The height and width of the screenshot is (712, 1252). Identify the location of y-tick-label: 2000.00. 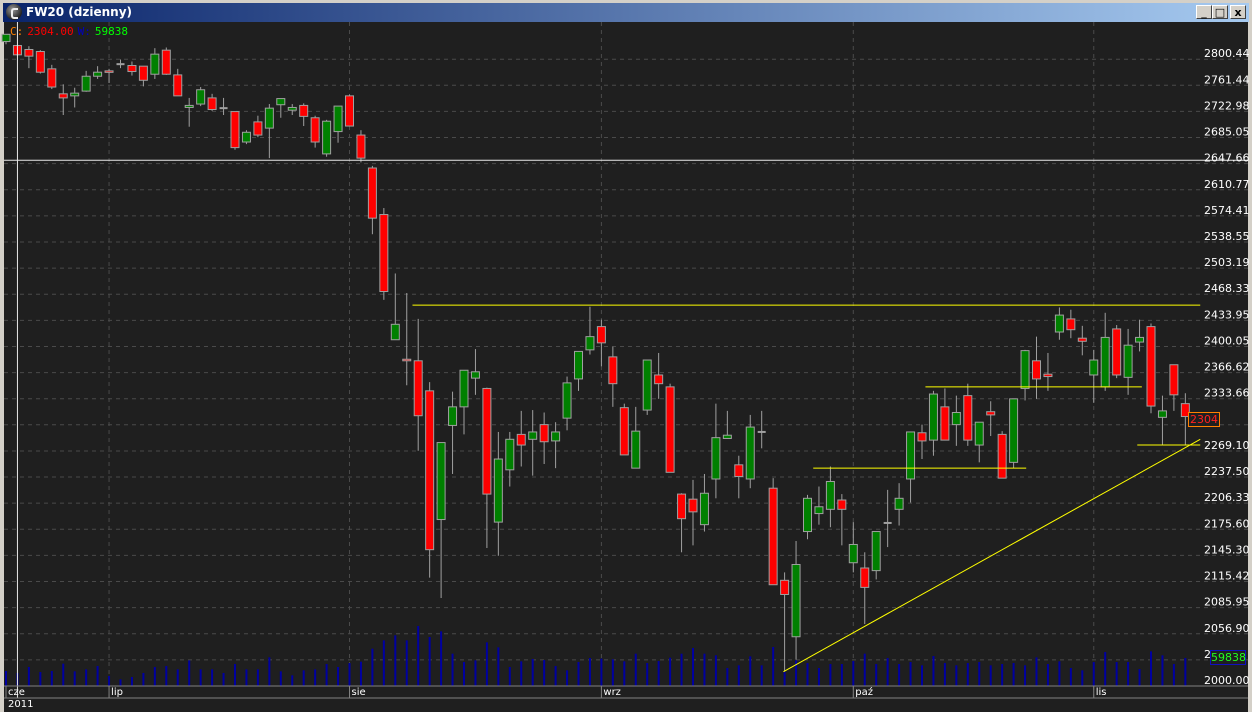
(1227, 680).